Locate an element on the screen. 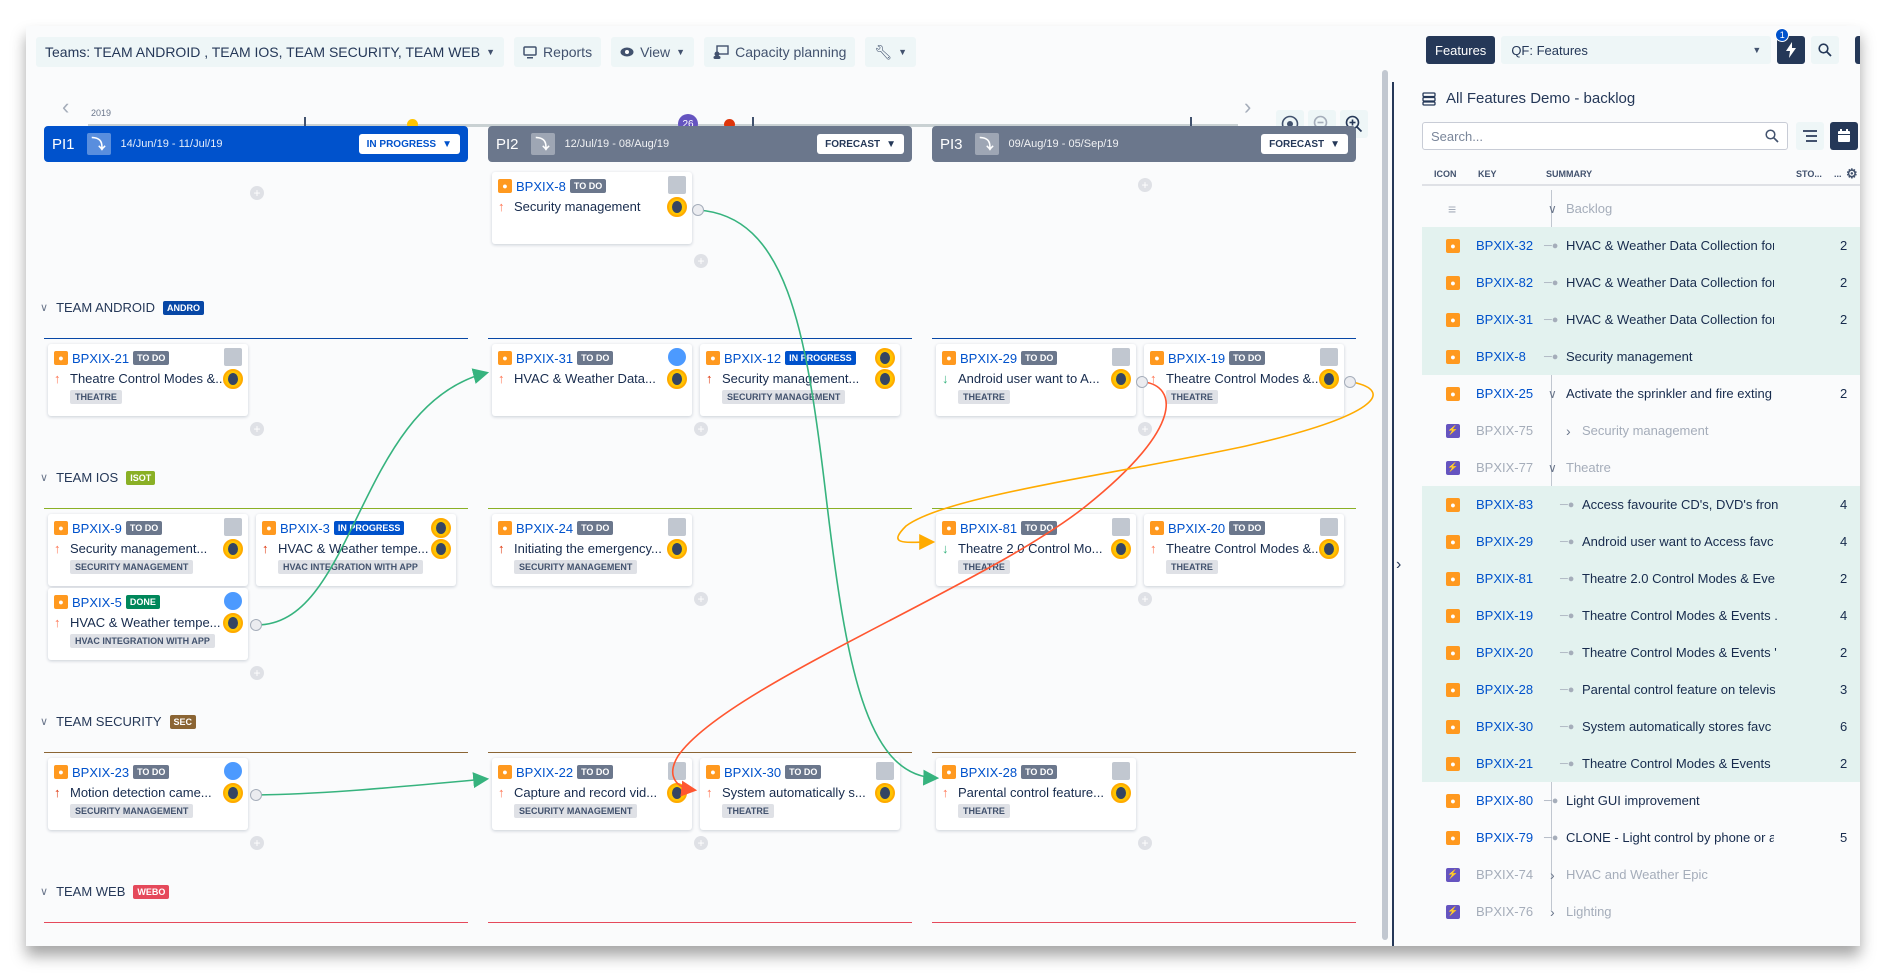  panel-divider is located at coordinates (1393, 514).